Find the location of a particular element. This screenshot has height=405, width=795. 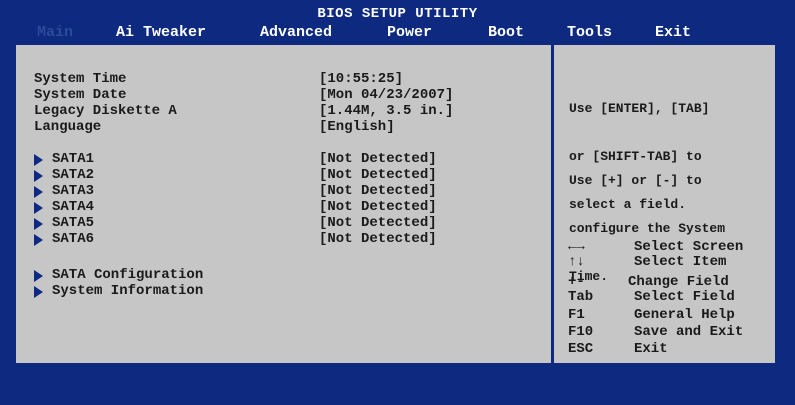

submenu-label: System Information is located at coordinates (128, 291).